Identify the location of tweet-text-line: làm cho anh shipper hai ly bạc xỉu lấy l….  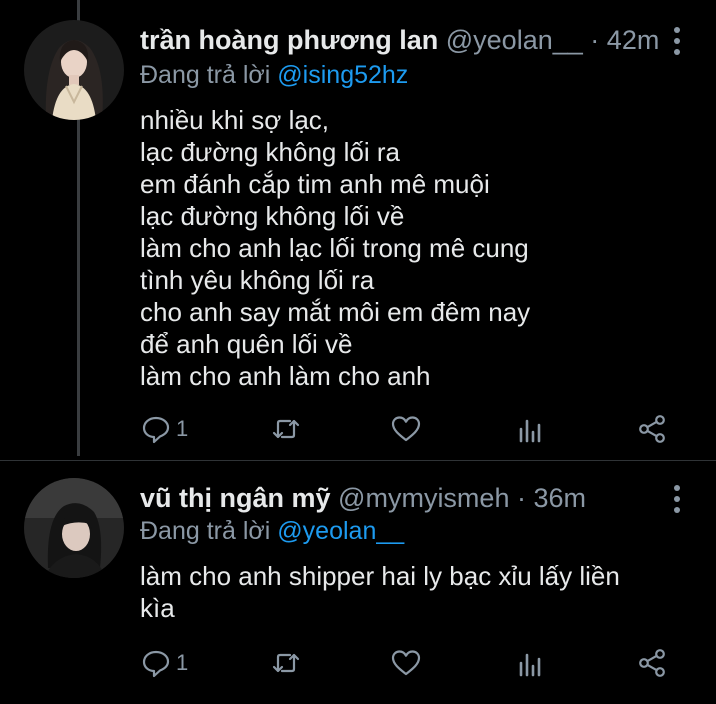
(380, 576).